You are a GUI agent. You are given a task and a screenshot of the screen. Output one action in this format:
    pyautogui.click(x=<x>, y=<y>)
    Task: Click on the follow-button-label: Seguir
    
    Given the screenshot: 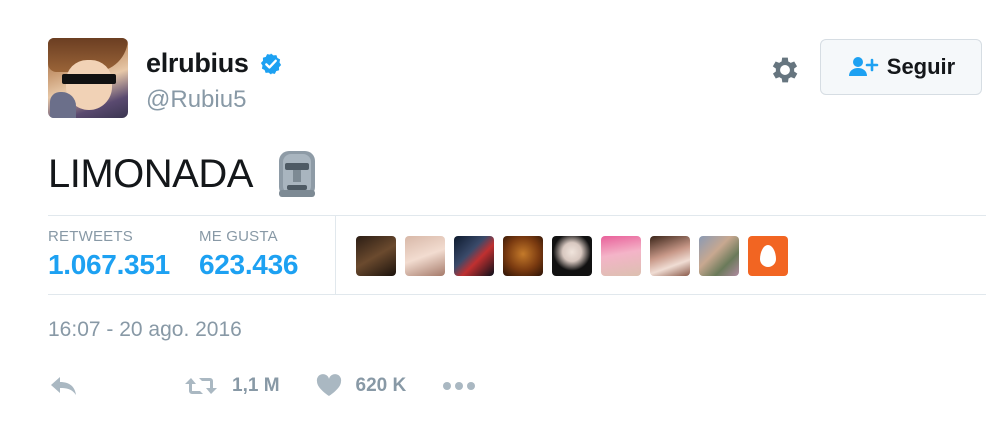 What is the action you would take?
    pyautogui.click(x=921, y=66)
    